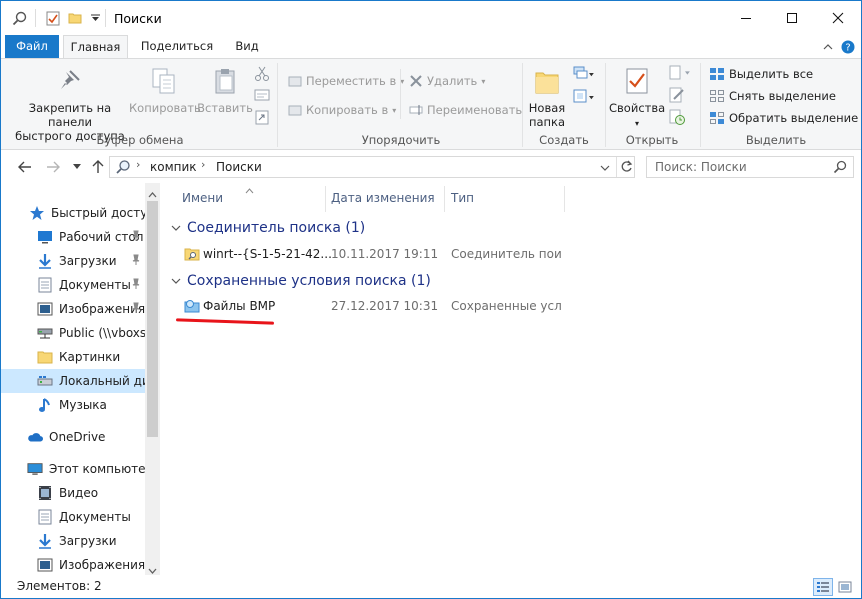  I want to click on copy-button: Копировать, so click(165, 108).